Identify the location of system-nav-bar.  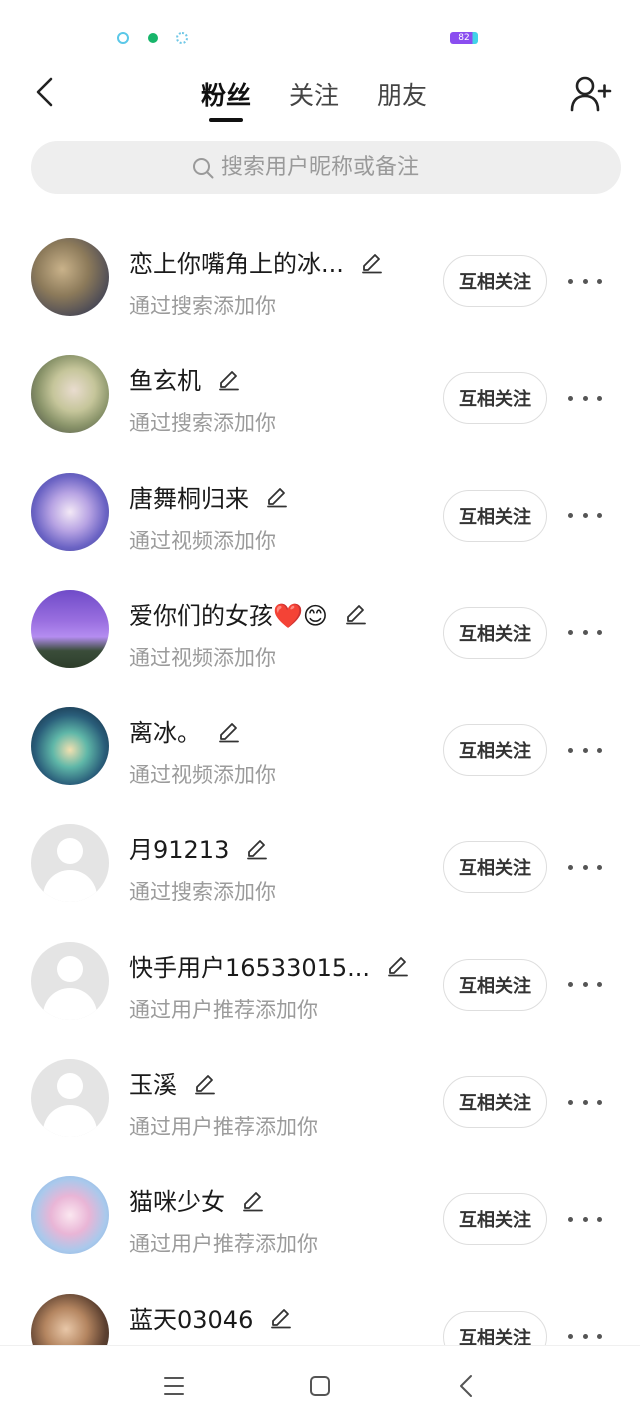
(320, 1383).